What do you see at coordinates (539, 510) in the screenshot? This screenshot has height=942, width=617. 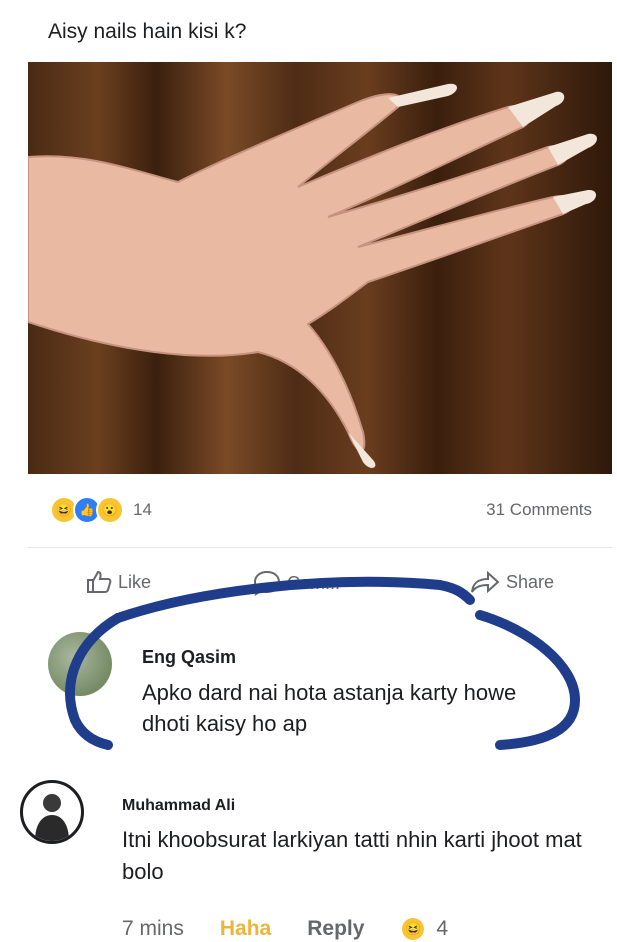 I see `comments-count: 31 Comments` at bounding box center [539, 510].